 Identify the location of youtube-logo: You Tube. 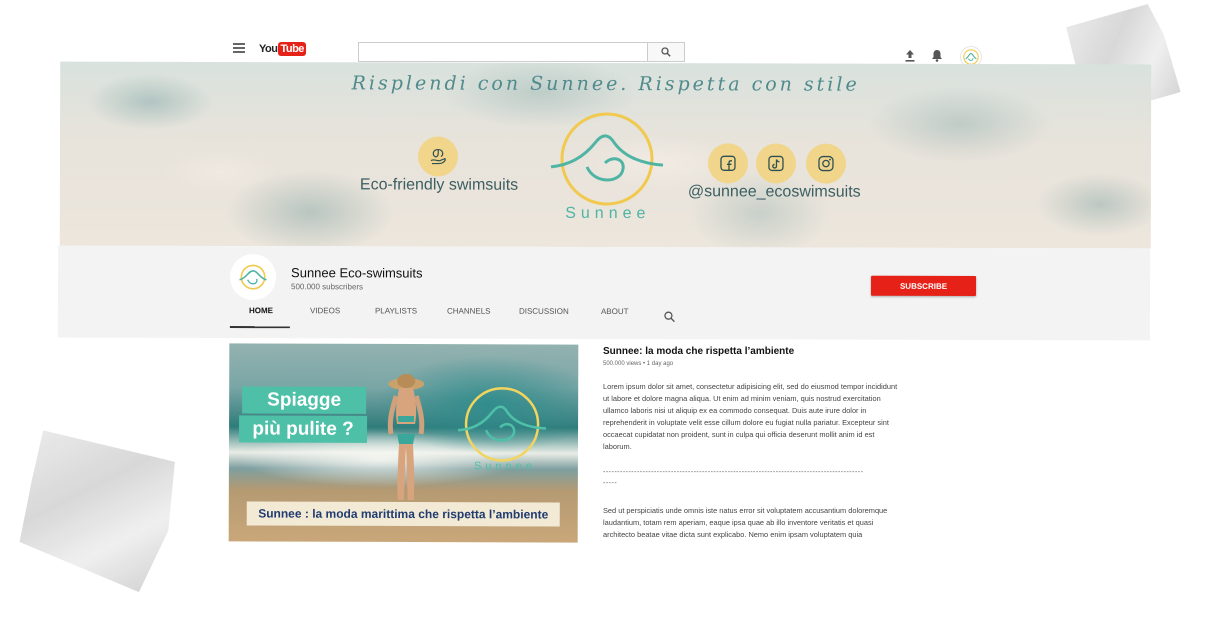
(282, 49).